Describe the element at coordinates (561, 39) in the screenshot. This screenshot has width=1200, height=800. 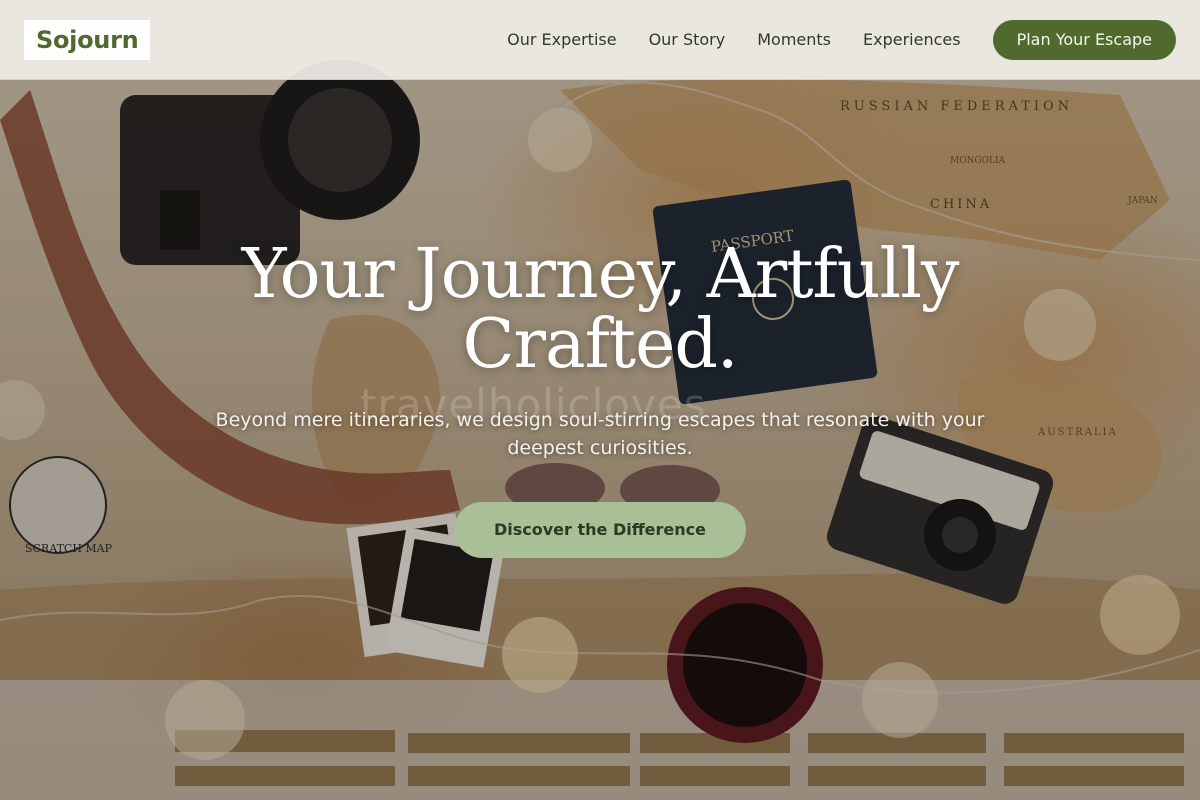
I see `nav-link-our-expertise: Our Expertise` at that location.